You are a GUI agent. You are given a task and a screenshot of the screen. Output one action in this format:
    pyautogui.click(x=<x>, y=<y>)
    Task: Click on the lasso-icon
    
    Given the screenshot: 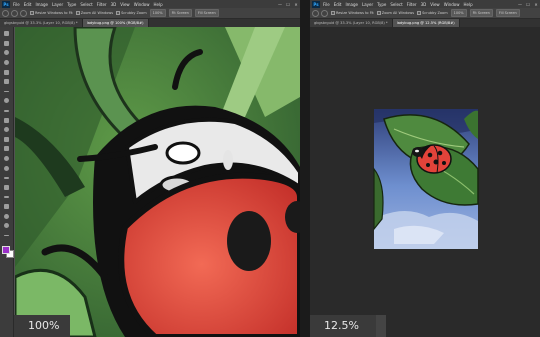 What is the action you would take?
    pyautogui.click(x=6, y=52)
    